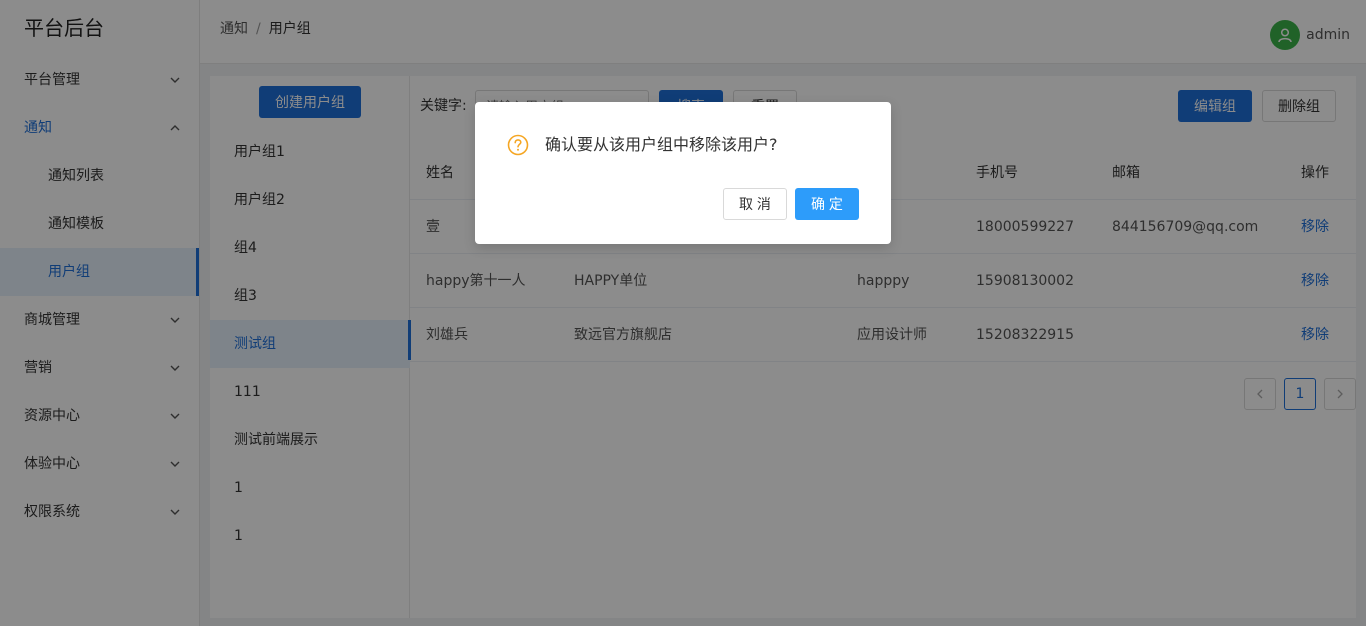 The image size is (1366, 626). Describe the element at coordinates (683, 173) in the screenshot. I see `confirm-dialog: 确认要从该用户组中移除该用户? 取 消 确 定` at that location.